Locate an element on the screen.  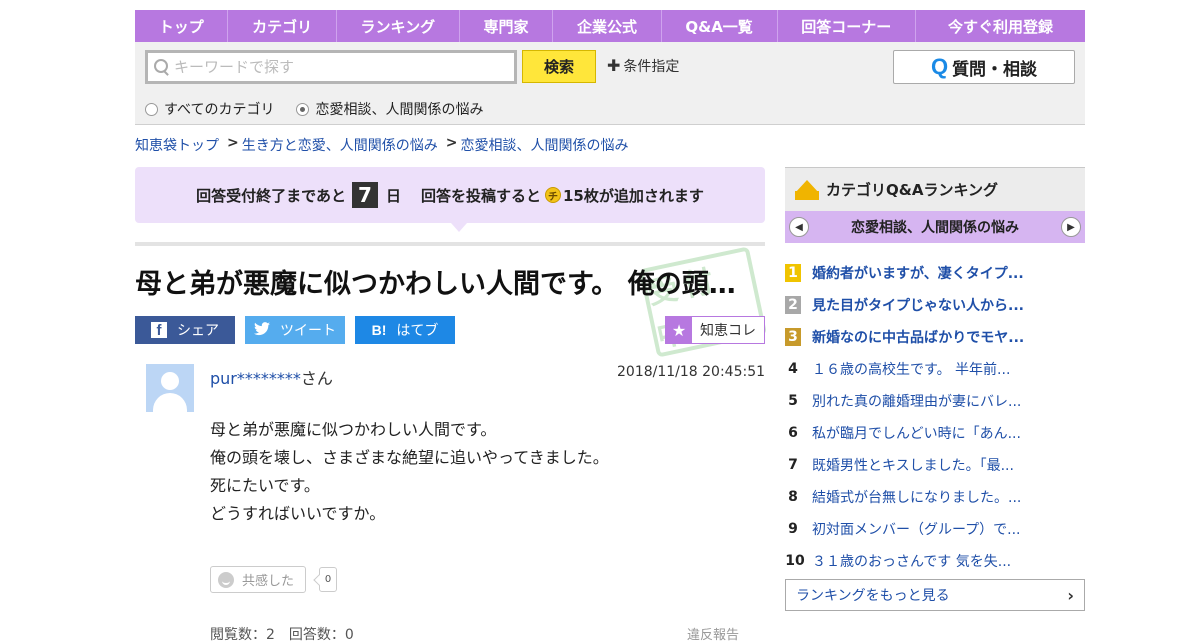
rank-number: 4 is located at coordinates (793, 369).